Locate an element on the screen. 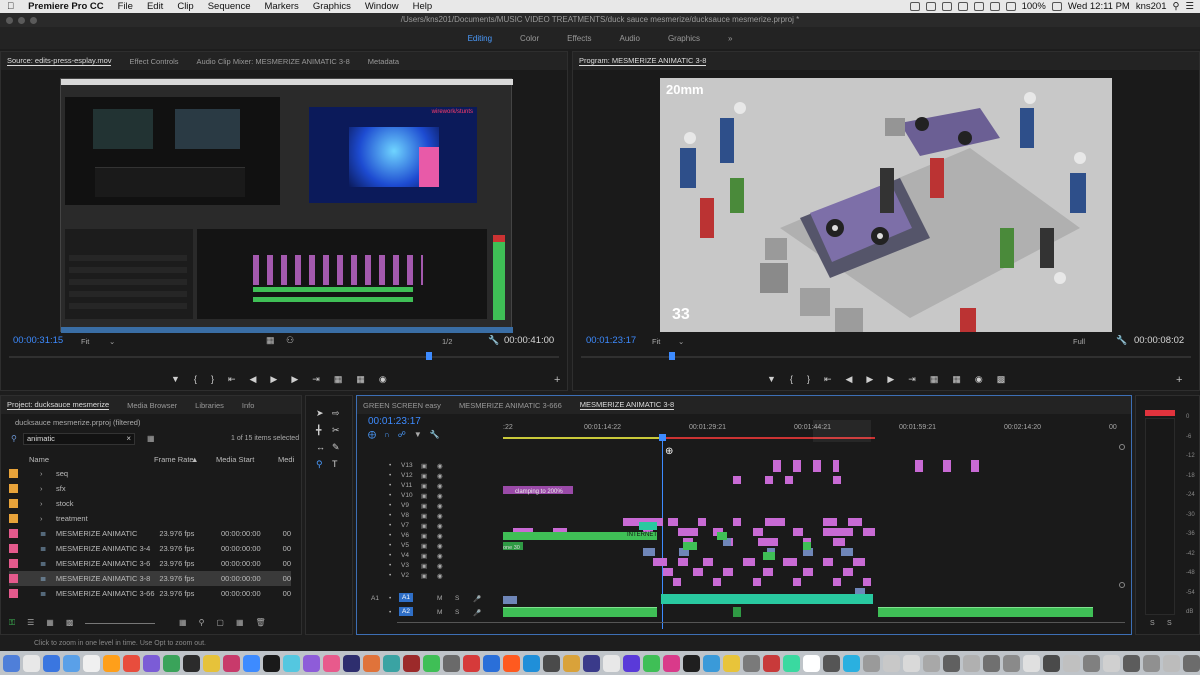  battery-icon is located at coordinates (1056, 6).